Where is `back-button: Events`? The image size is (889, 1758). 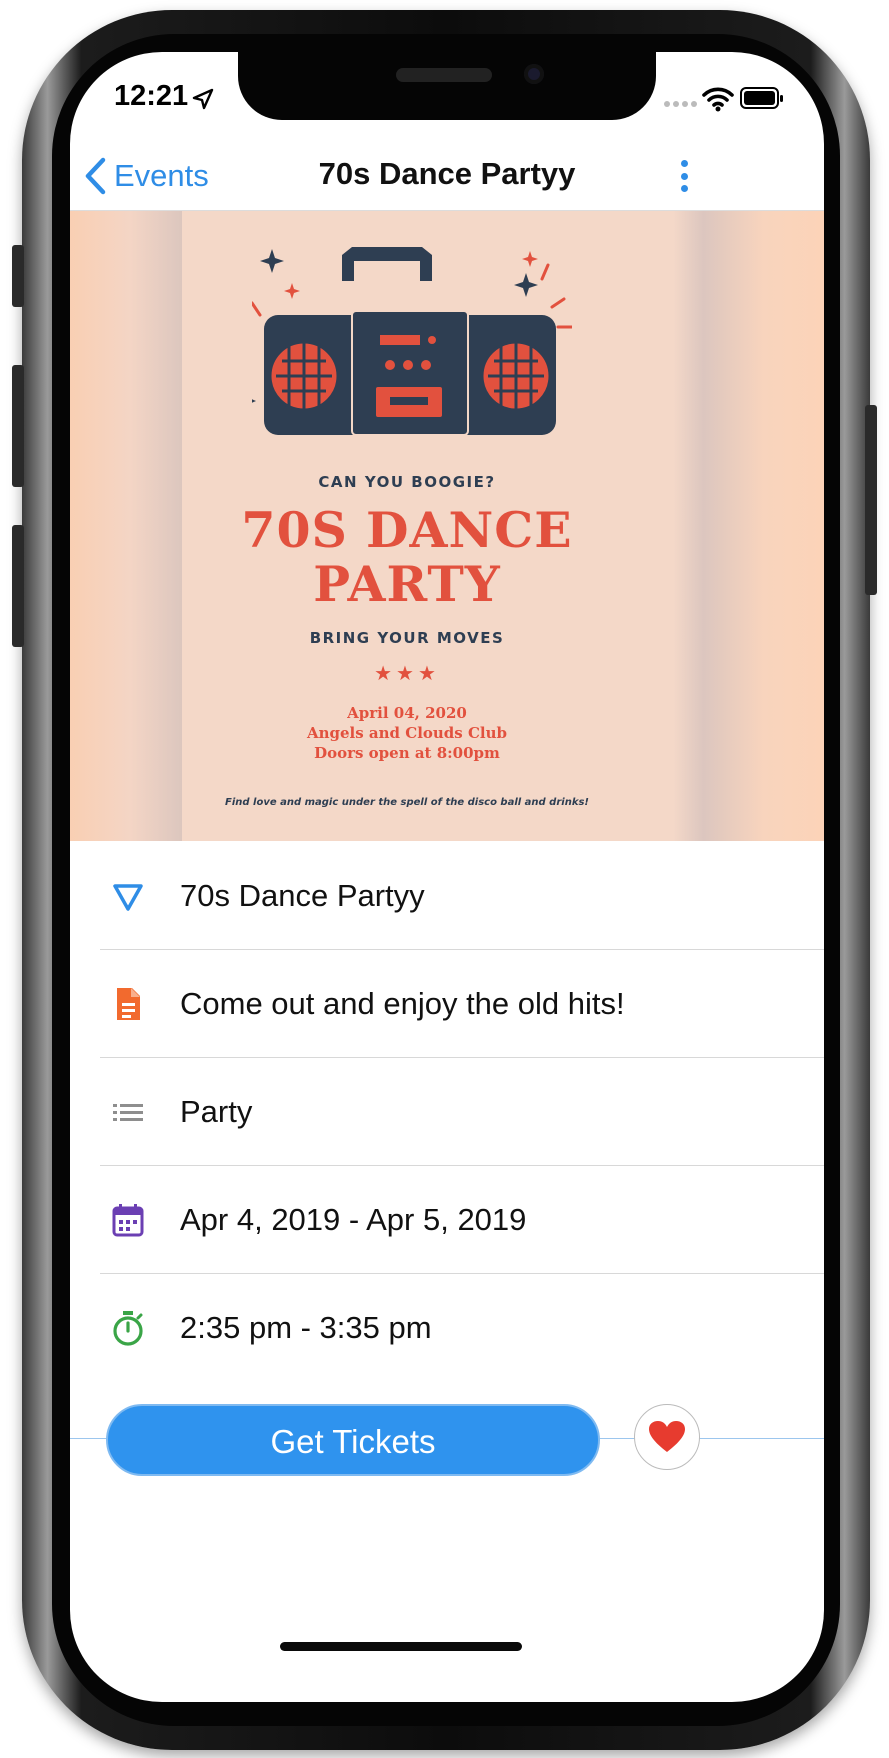
back-button: Events is located at coordinates (145, 176).